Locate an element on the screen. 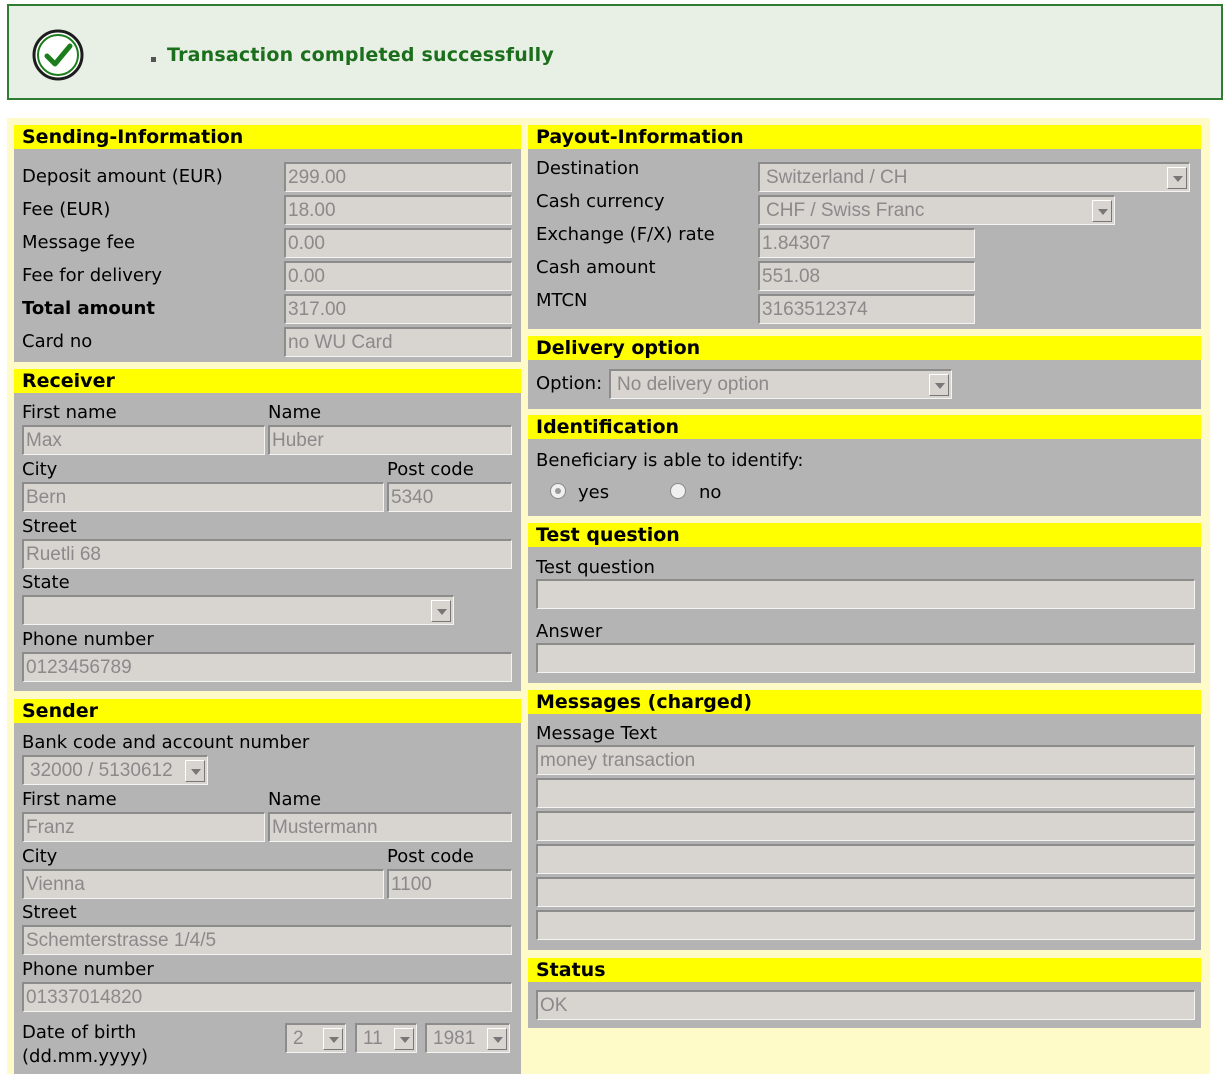  section-title: Sender is located at coordinates (267, 711).